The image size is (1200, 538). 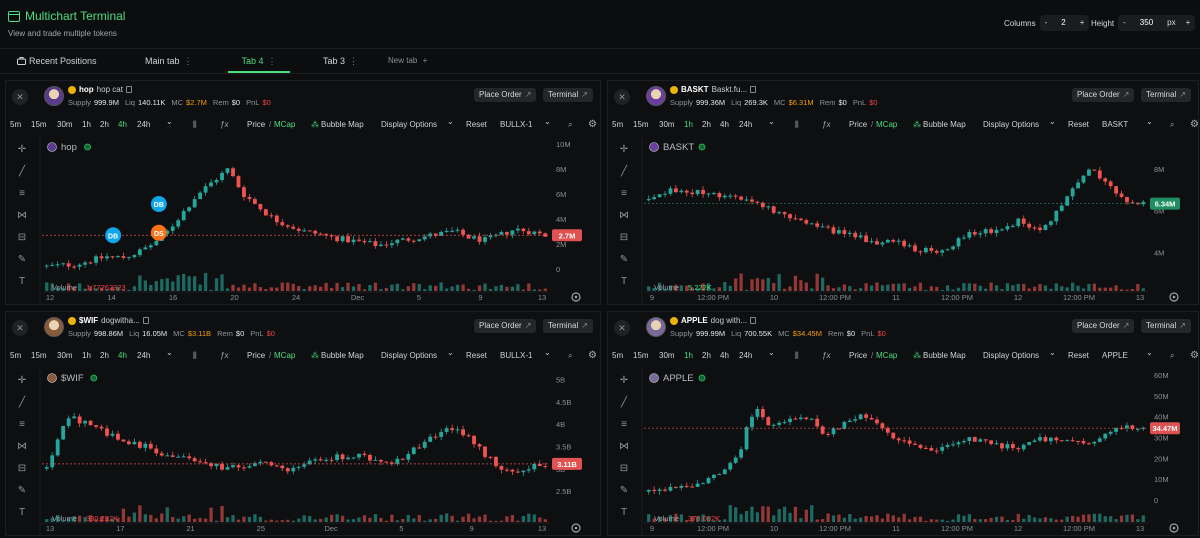 I want to click on candle-type-icon: ⫼, so click(x=797, y=125).